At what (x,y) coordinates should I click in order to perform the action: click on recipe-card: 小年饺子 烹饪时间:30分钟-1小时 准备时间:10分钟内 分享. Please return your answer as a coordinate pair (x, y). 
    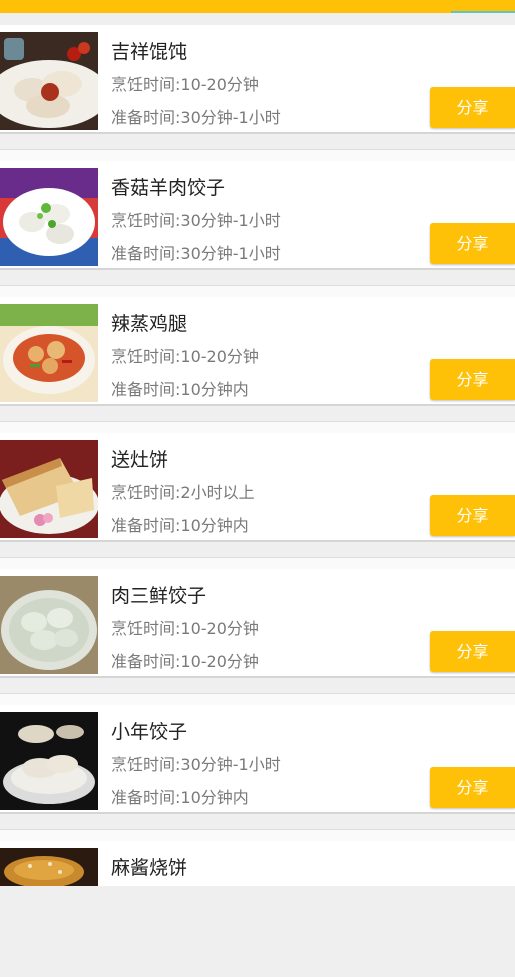
    Looking at the image, I should click on (257, 759).